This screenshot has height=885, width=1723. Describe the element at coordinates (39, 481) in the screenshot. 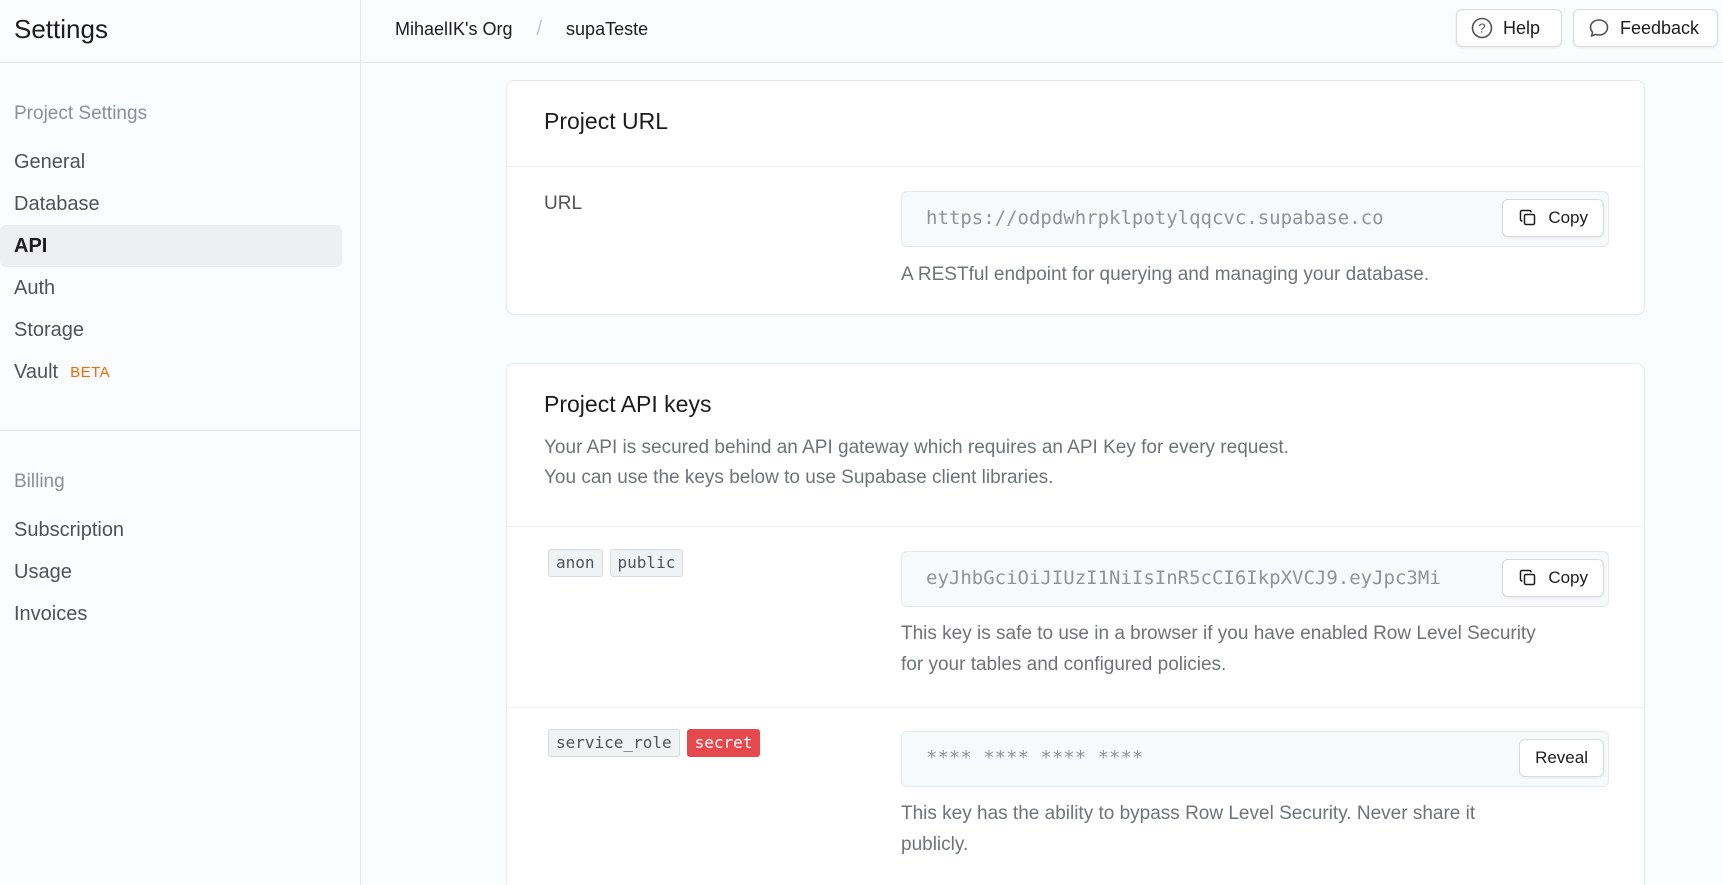

I see `section-title-billing: Billing` at that location.